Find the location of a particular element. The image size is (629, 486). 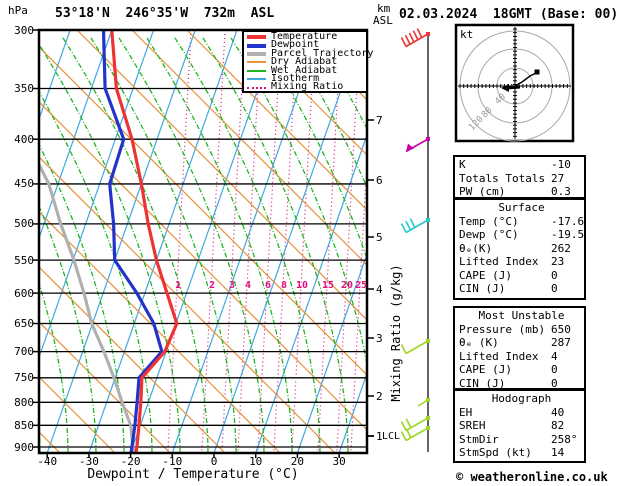

parcel-trajectory-curve is located at coordinates (87, 308).